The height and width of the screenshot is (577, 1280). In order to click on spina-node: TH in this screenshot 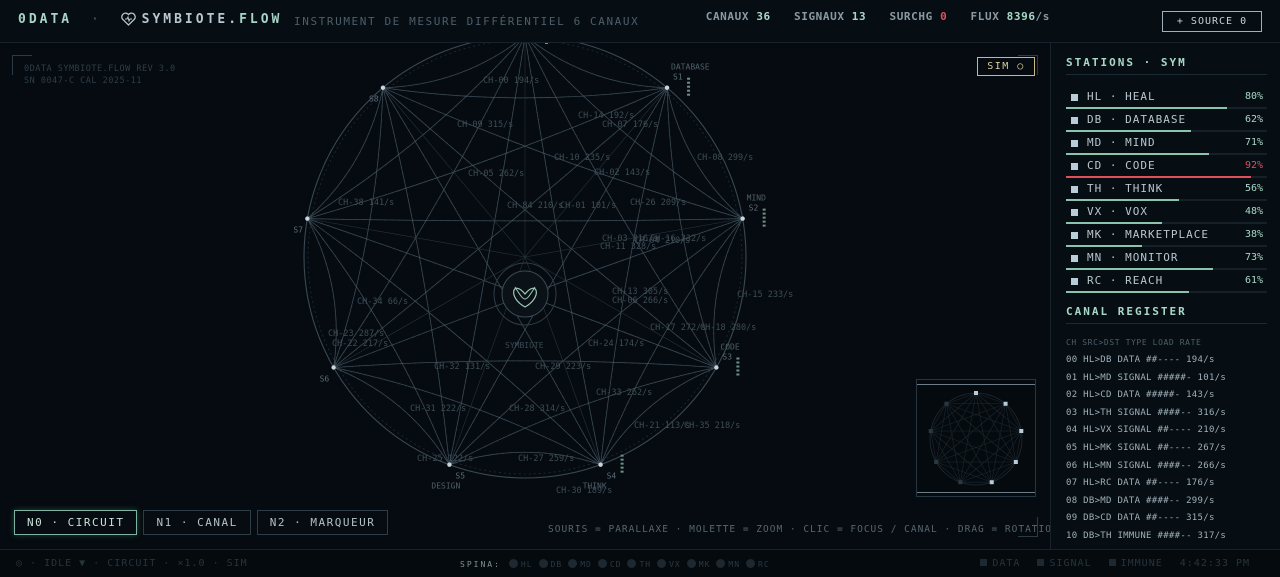, I will do `click(639, 564)`.